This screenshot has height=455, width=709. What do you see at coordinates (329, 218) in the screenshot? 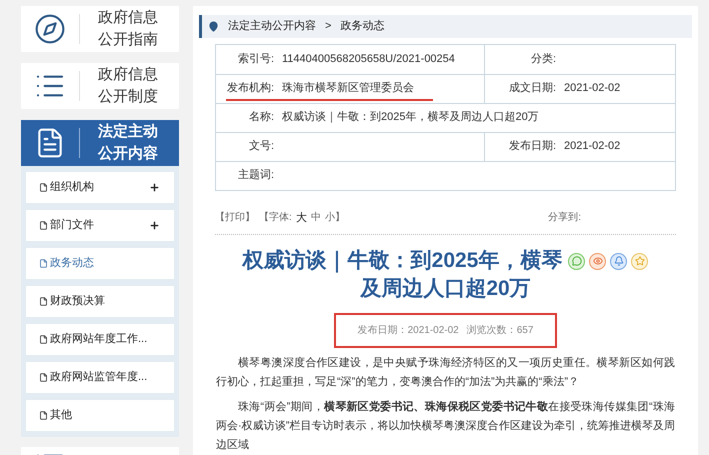
I see `font-size-link: 小` at bounding box center [329, 218].